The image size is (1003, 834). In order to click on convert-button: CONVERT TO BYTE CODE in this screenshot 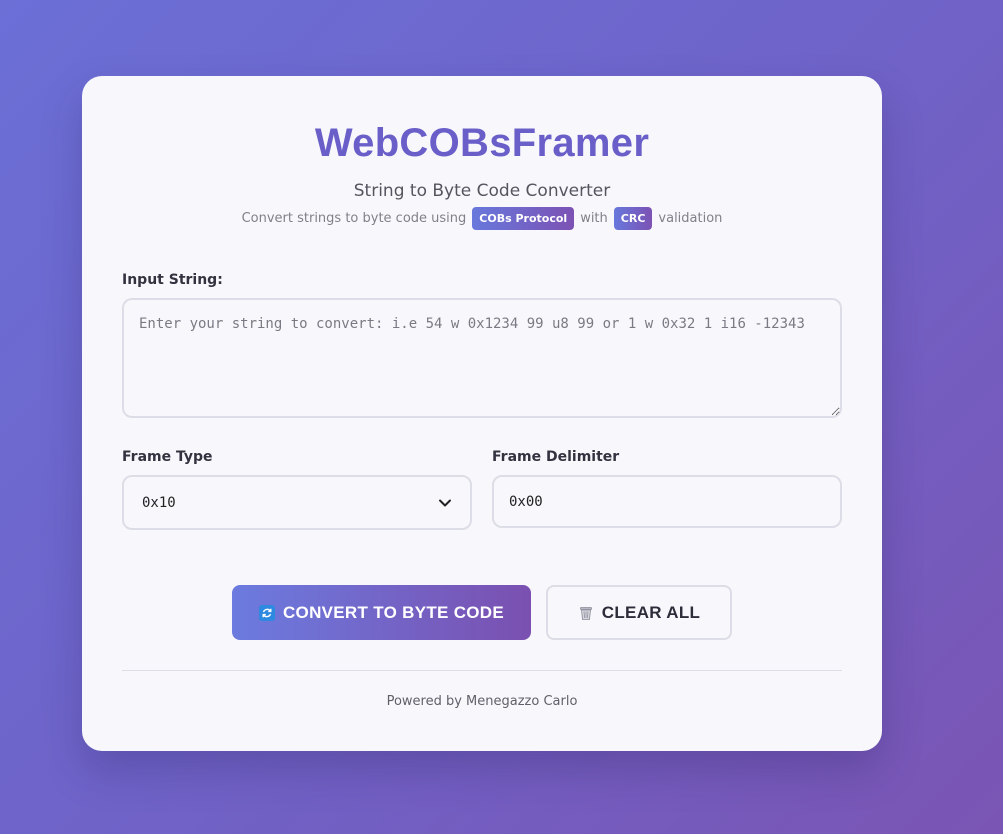, I will do `click(381, 612)`.